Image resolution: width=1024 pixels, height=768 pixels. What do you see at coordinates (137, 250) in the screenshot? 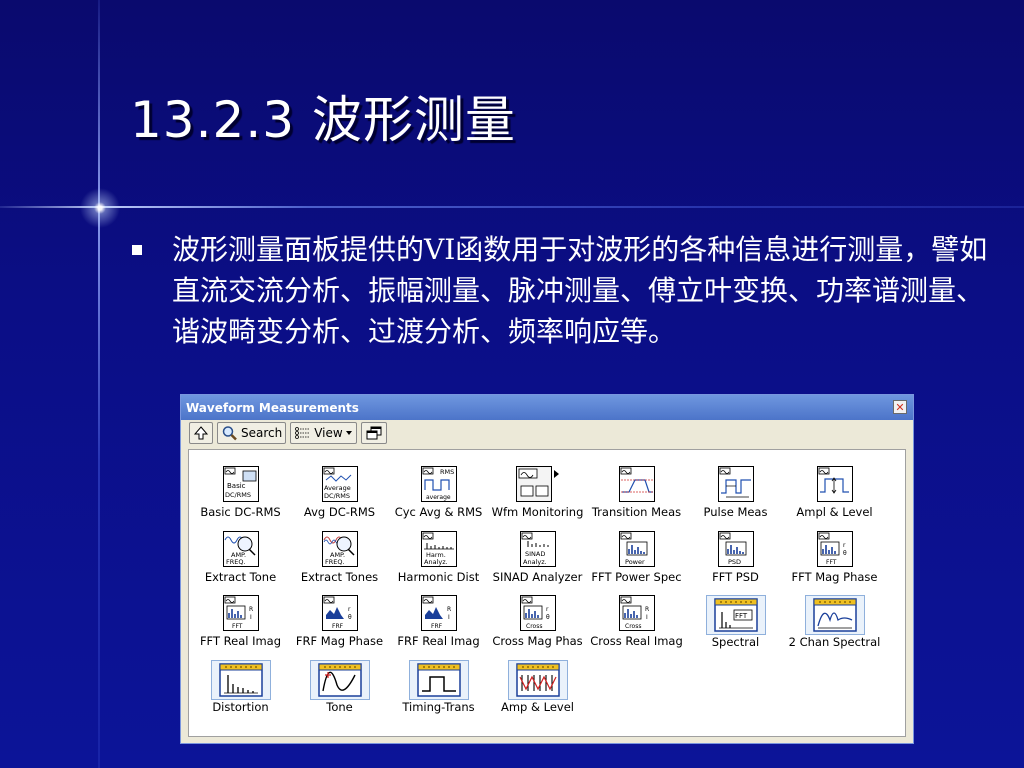
I see `bullet-icon` at bounding box center [137, 250].